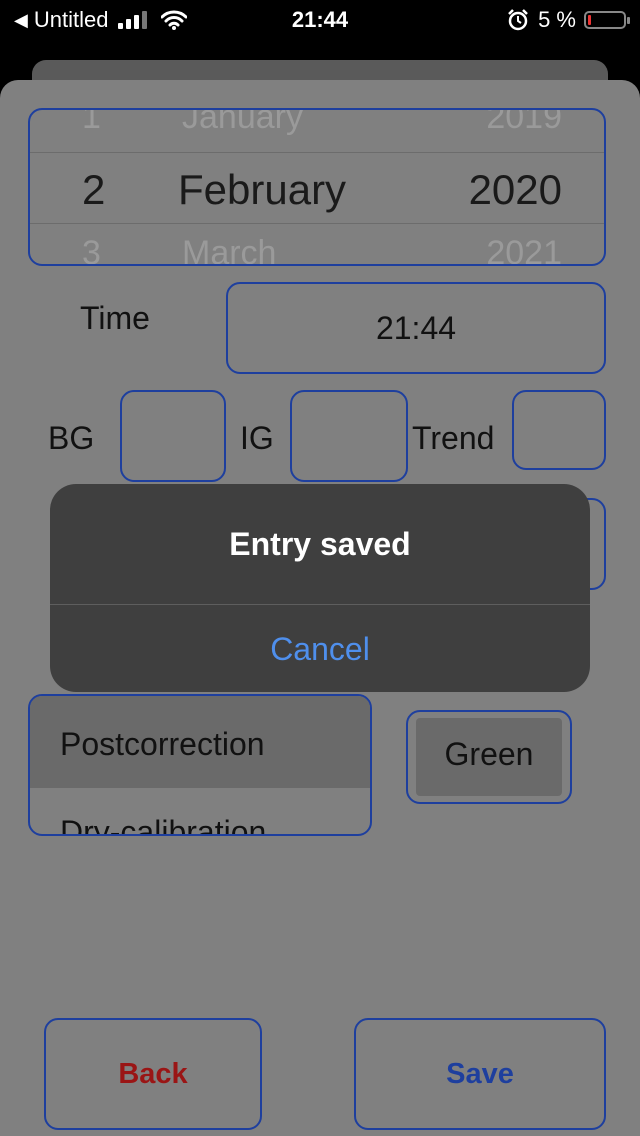  What do you see at coordinates (162, 744) in the screenshot?
I see `event-option-selected: Postcorrection` at bounding box center [162, 744].